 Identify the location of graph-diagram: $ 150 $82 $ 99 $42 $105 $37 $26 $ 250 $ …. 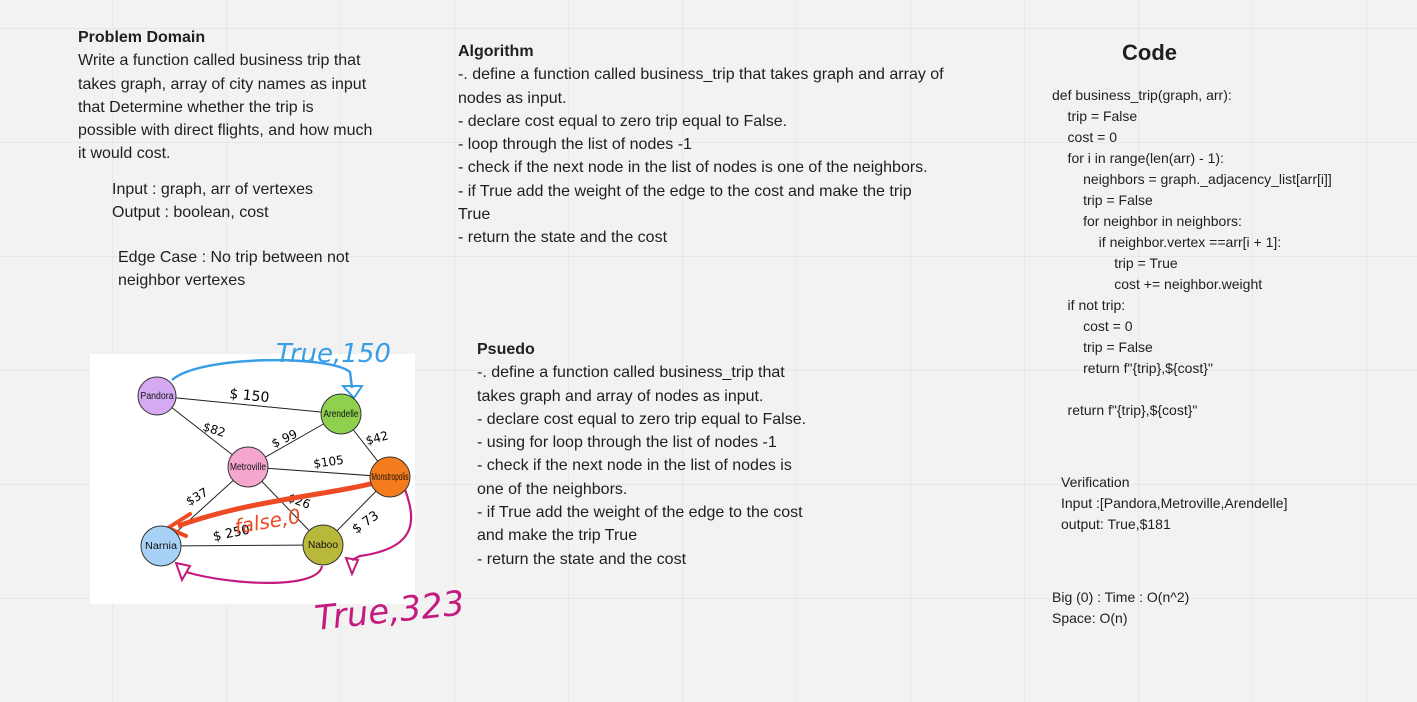
(302, 489).